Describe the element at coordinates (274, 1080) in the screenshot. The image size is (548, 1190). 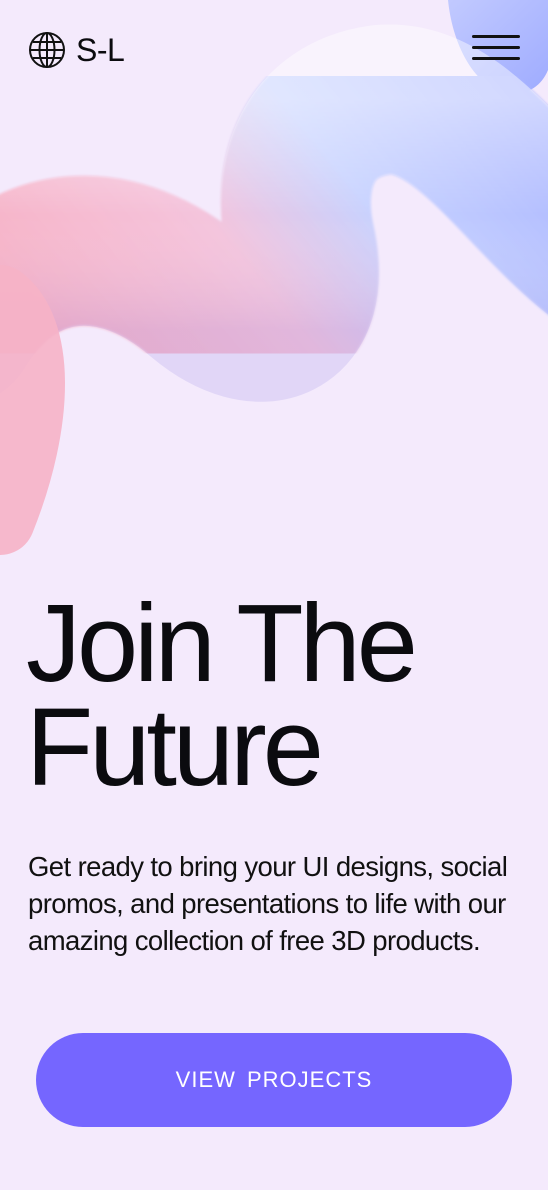
I see `view-projects-button: VIEW PROJECTS` at that location.